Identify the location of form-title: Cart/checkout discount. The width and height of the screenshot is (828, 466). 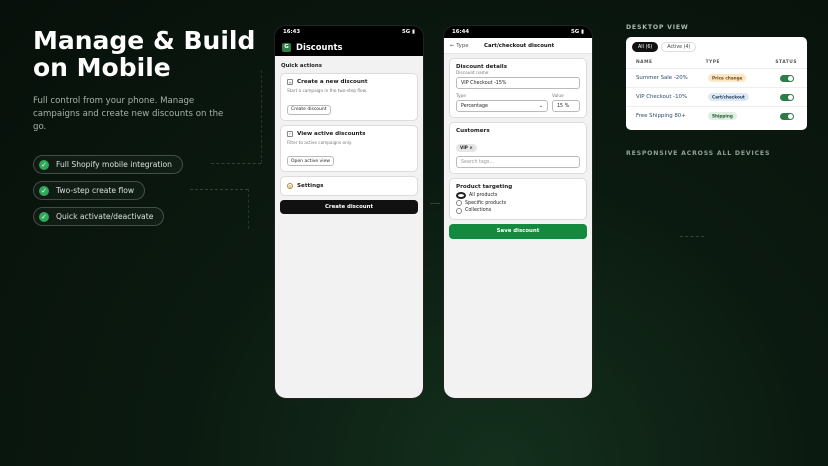
(519, 45).